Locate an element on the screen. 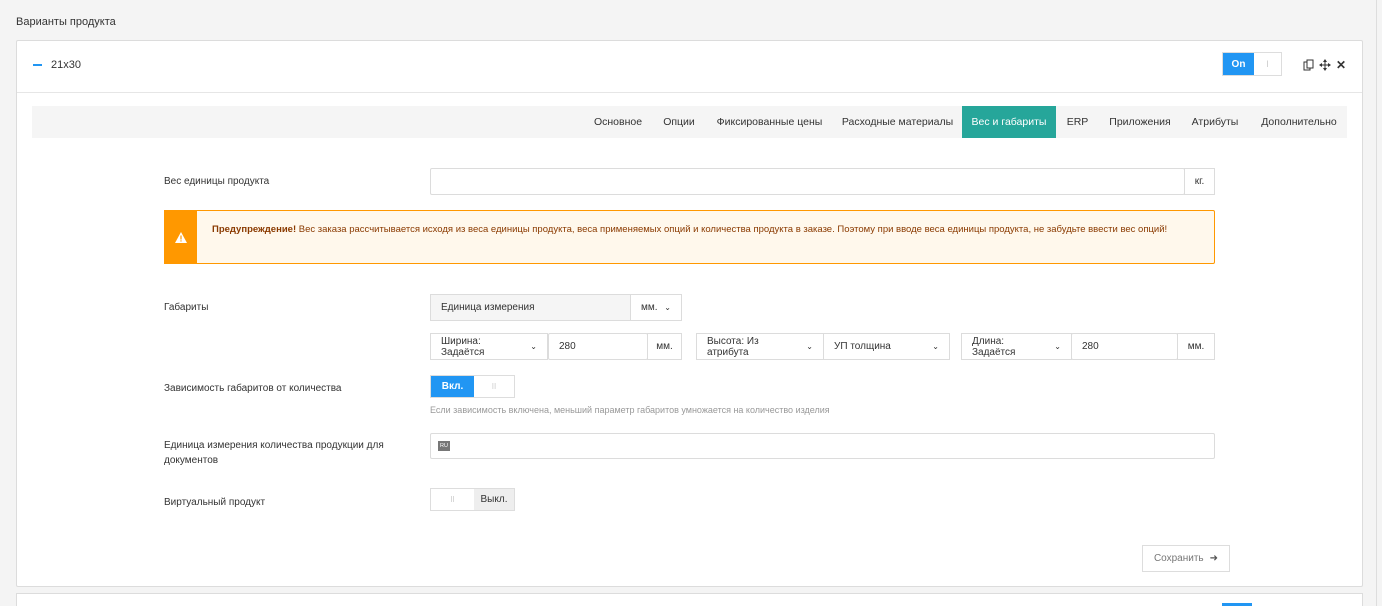 Image resolution: width=1382 pixels, height=606 pixels. tab-erp: ERP is located at coordinates (1077, 122).